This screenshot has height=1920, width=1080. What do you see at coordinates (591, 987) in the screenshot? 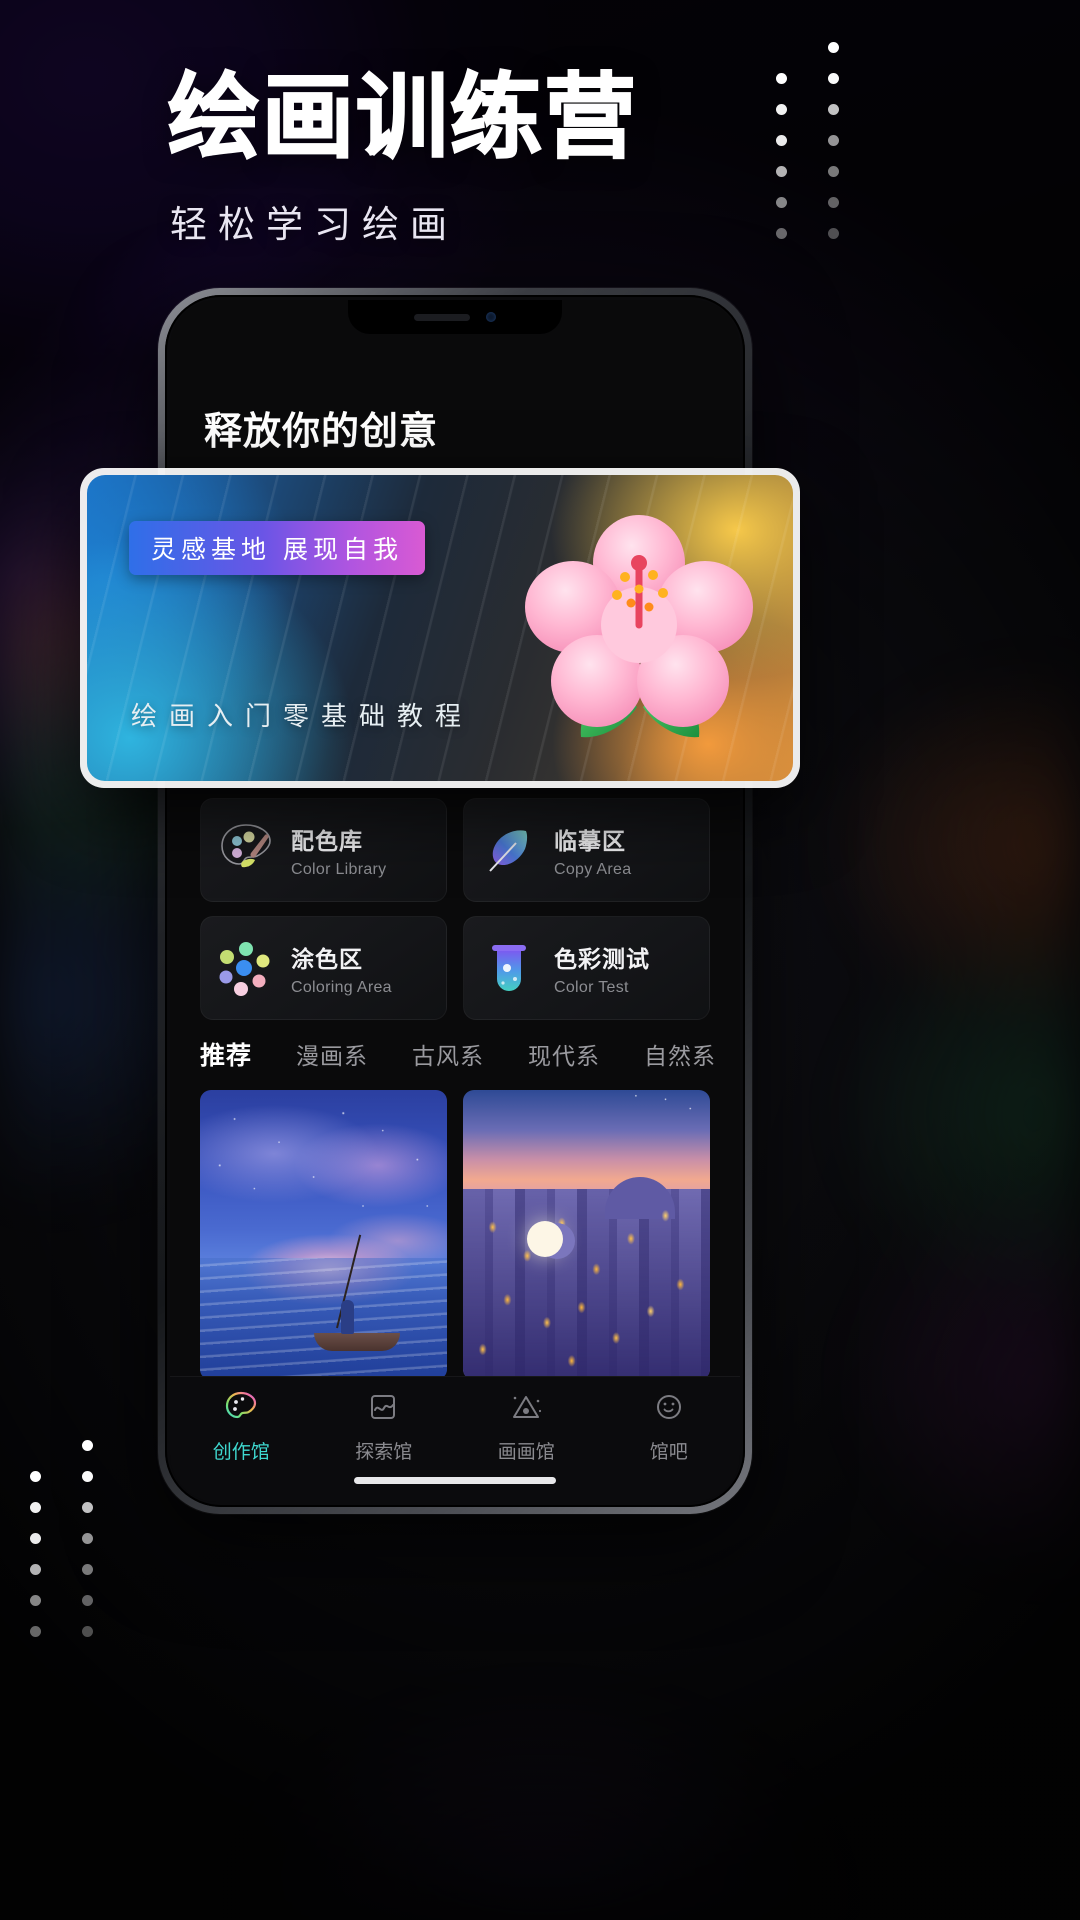
I see `menu-label-en: Color Test` at bounding box center [591, 987].